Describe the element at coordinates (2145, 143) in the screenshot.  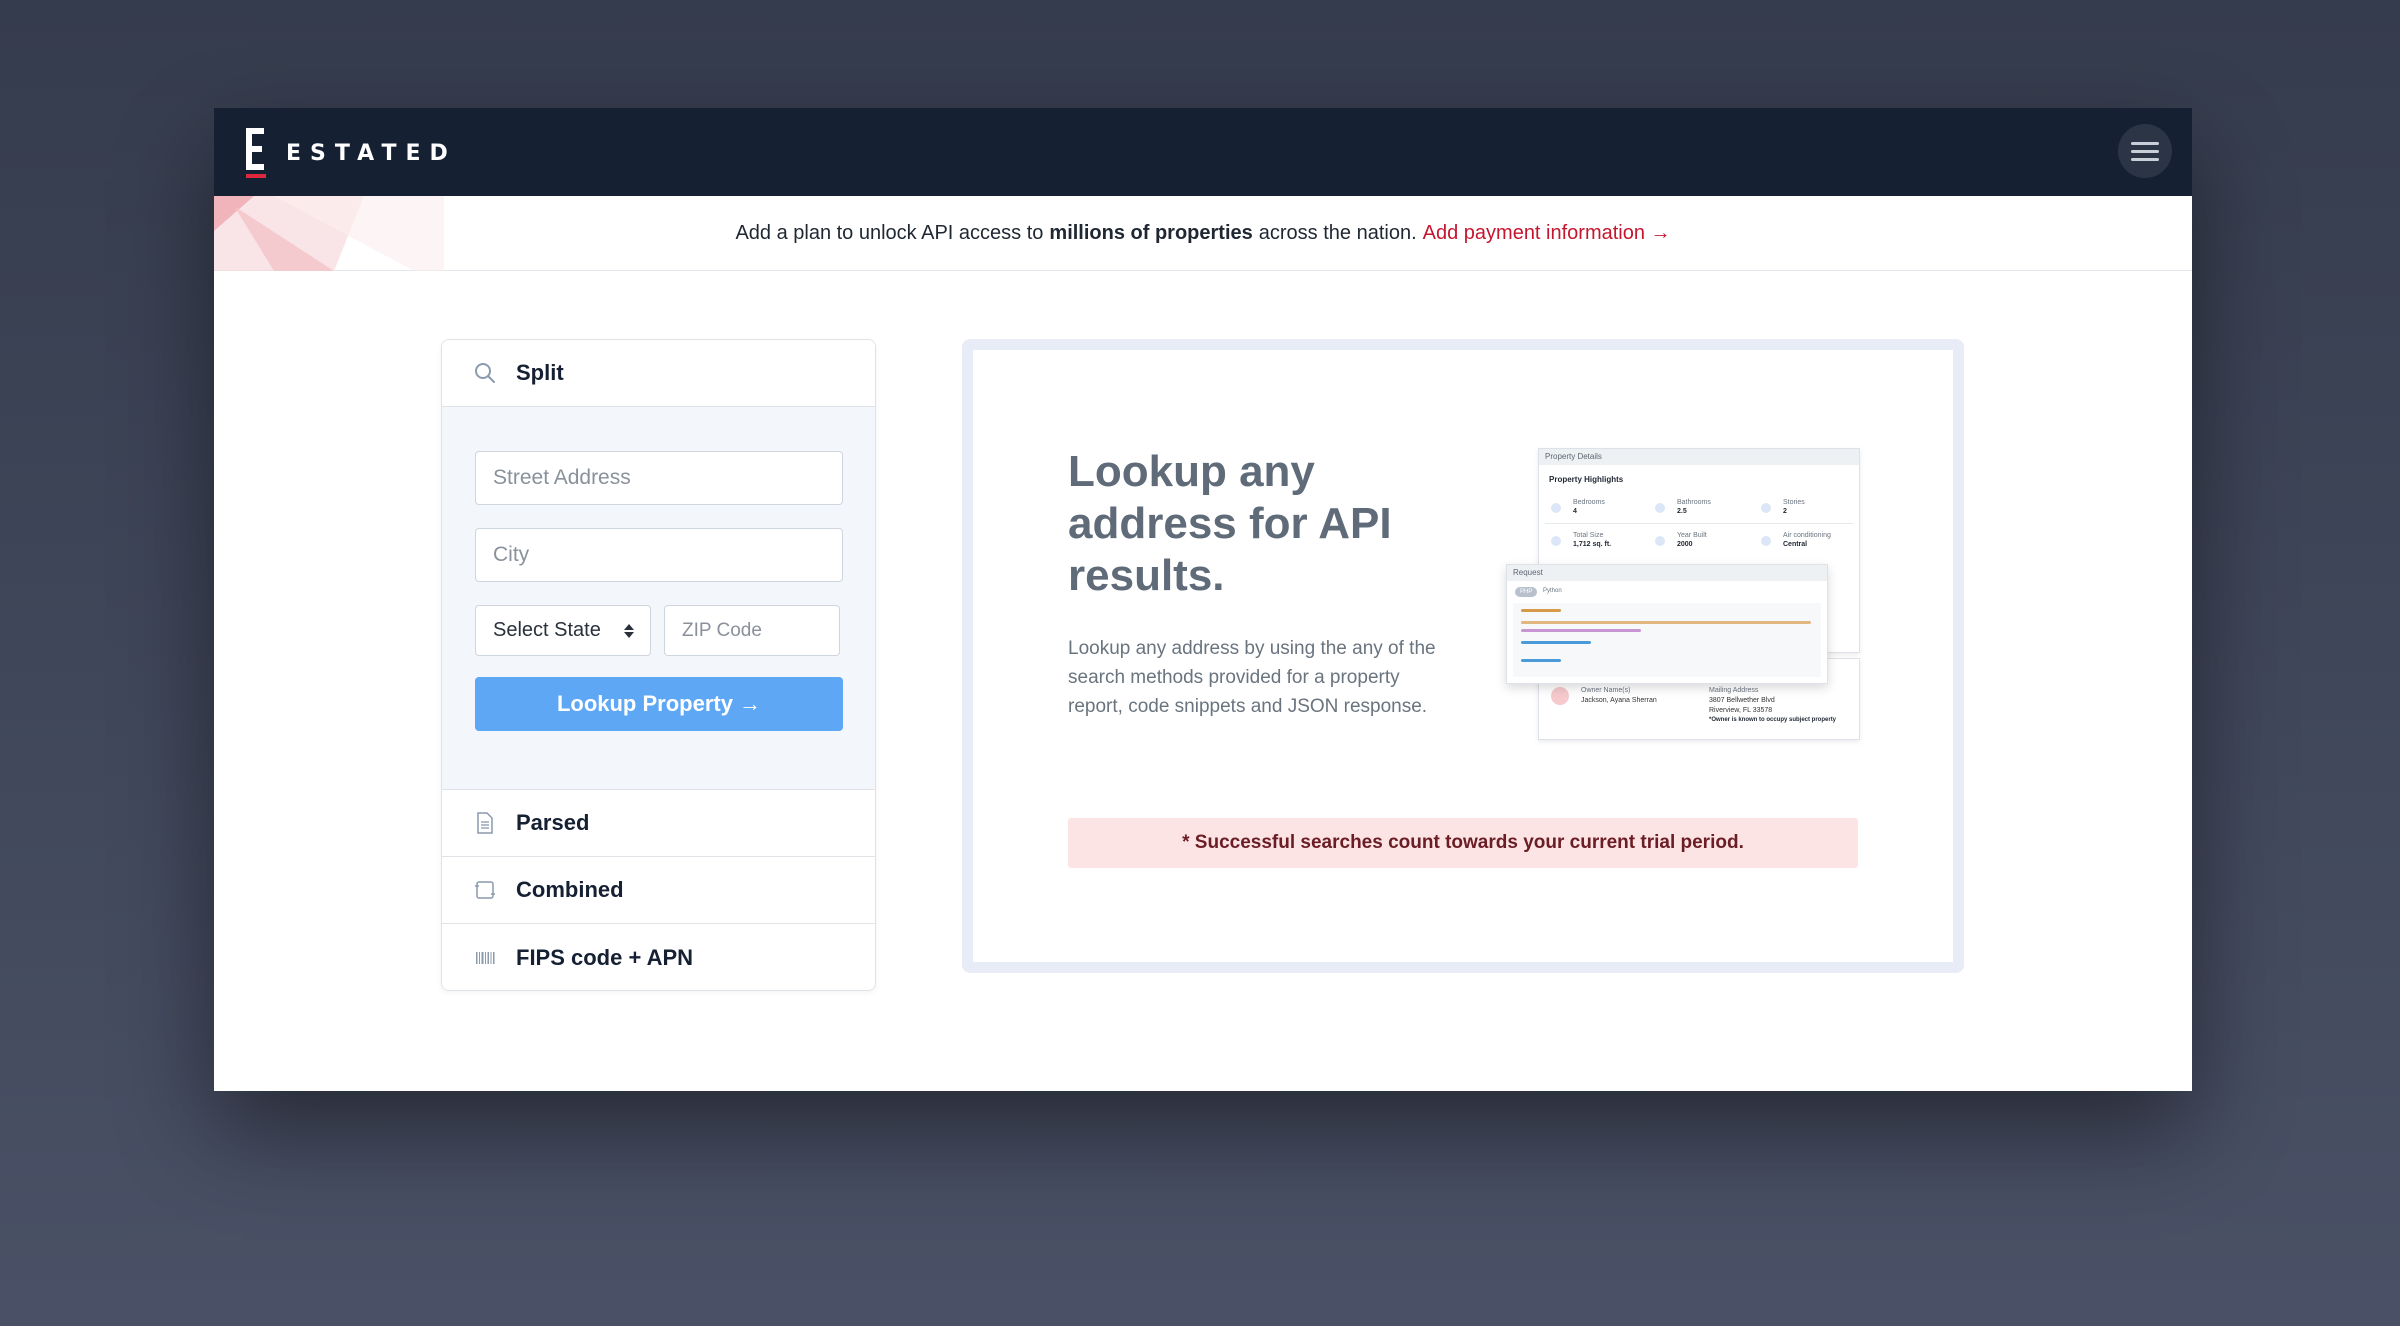
I see `hamburger-icon` at that location.